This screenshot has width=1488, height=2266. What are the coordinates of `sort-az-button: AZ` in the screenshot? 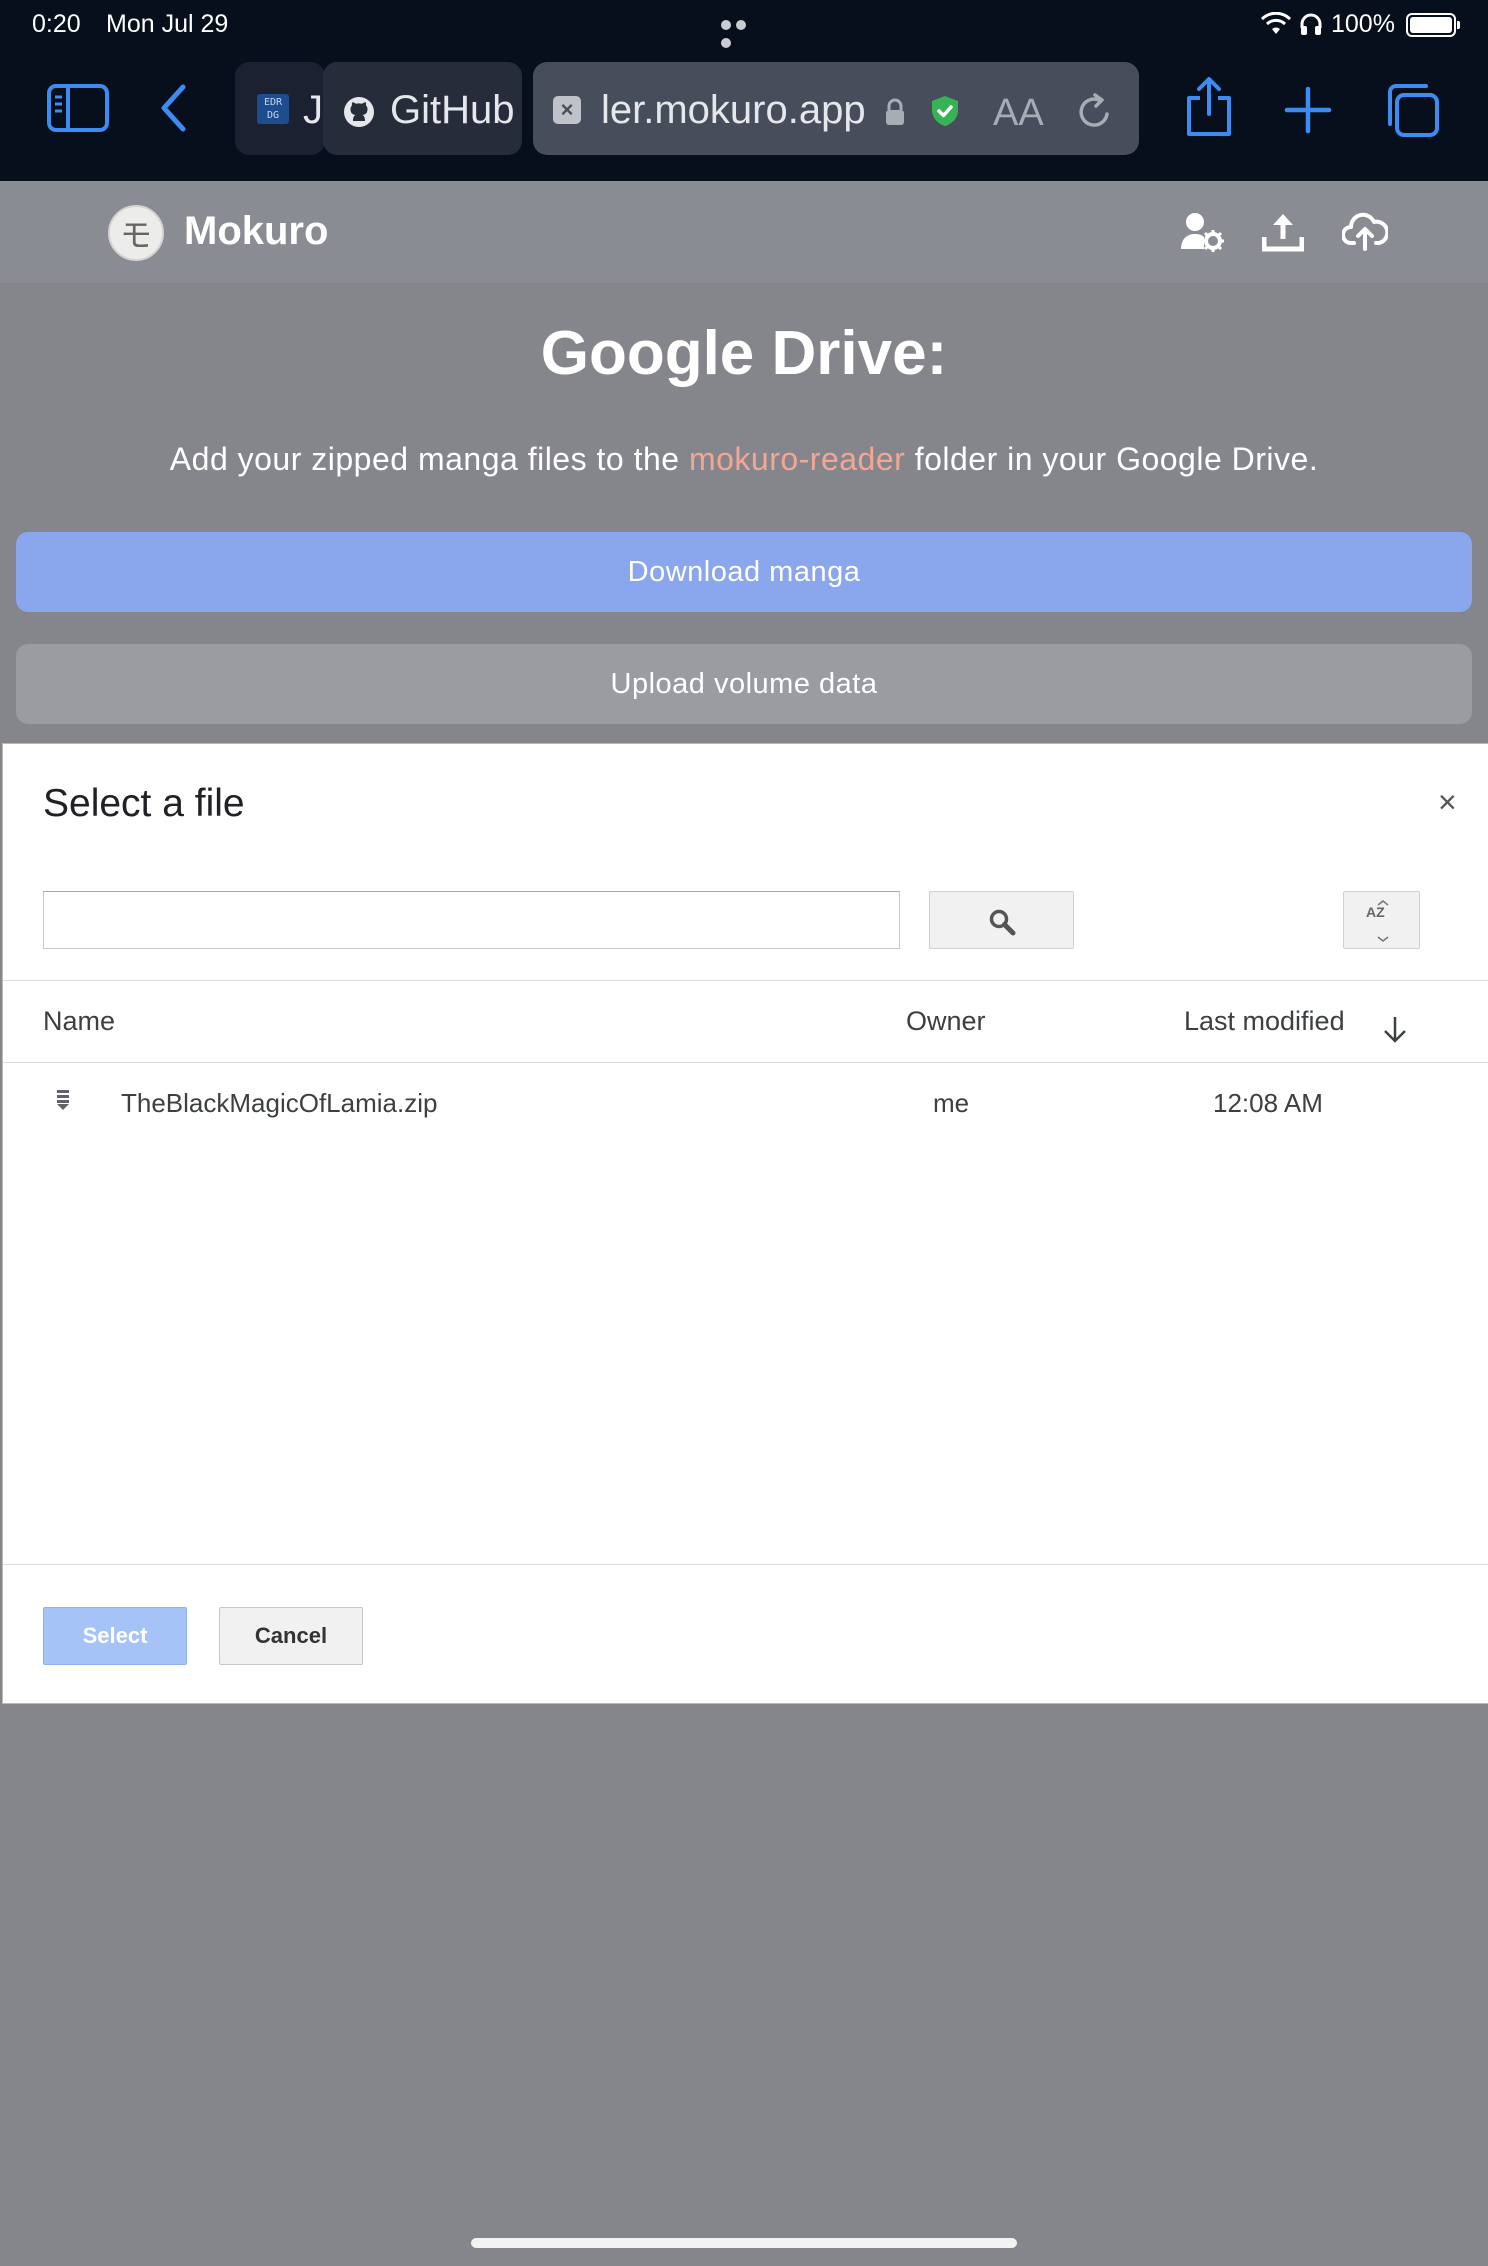 It's located at (1381, 920).